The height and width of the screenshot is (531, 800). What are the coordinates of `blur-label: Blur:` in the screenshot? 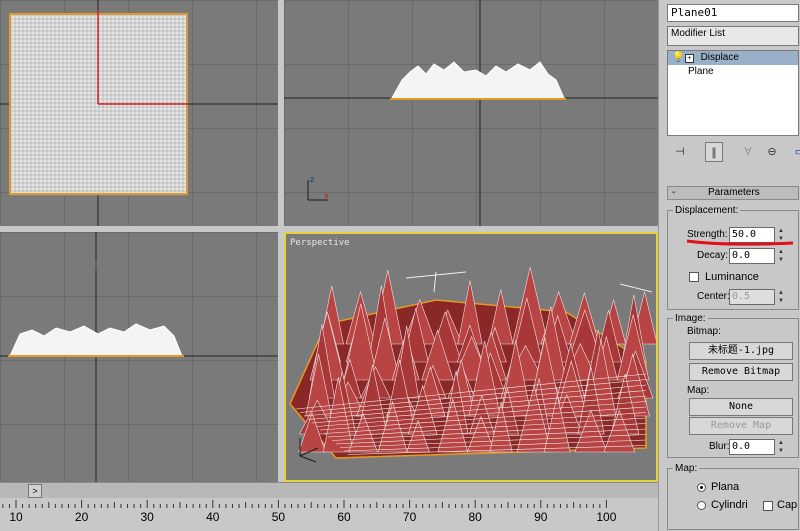 It's located at (719, 446).